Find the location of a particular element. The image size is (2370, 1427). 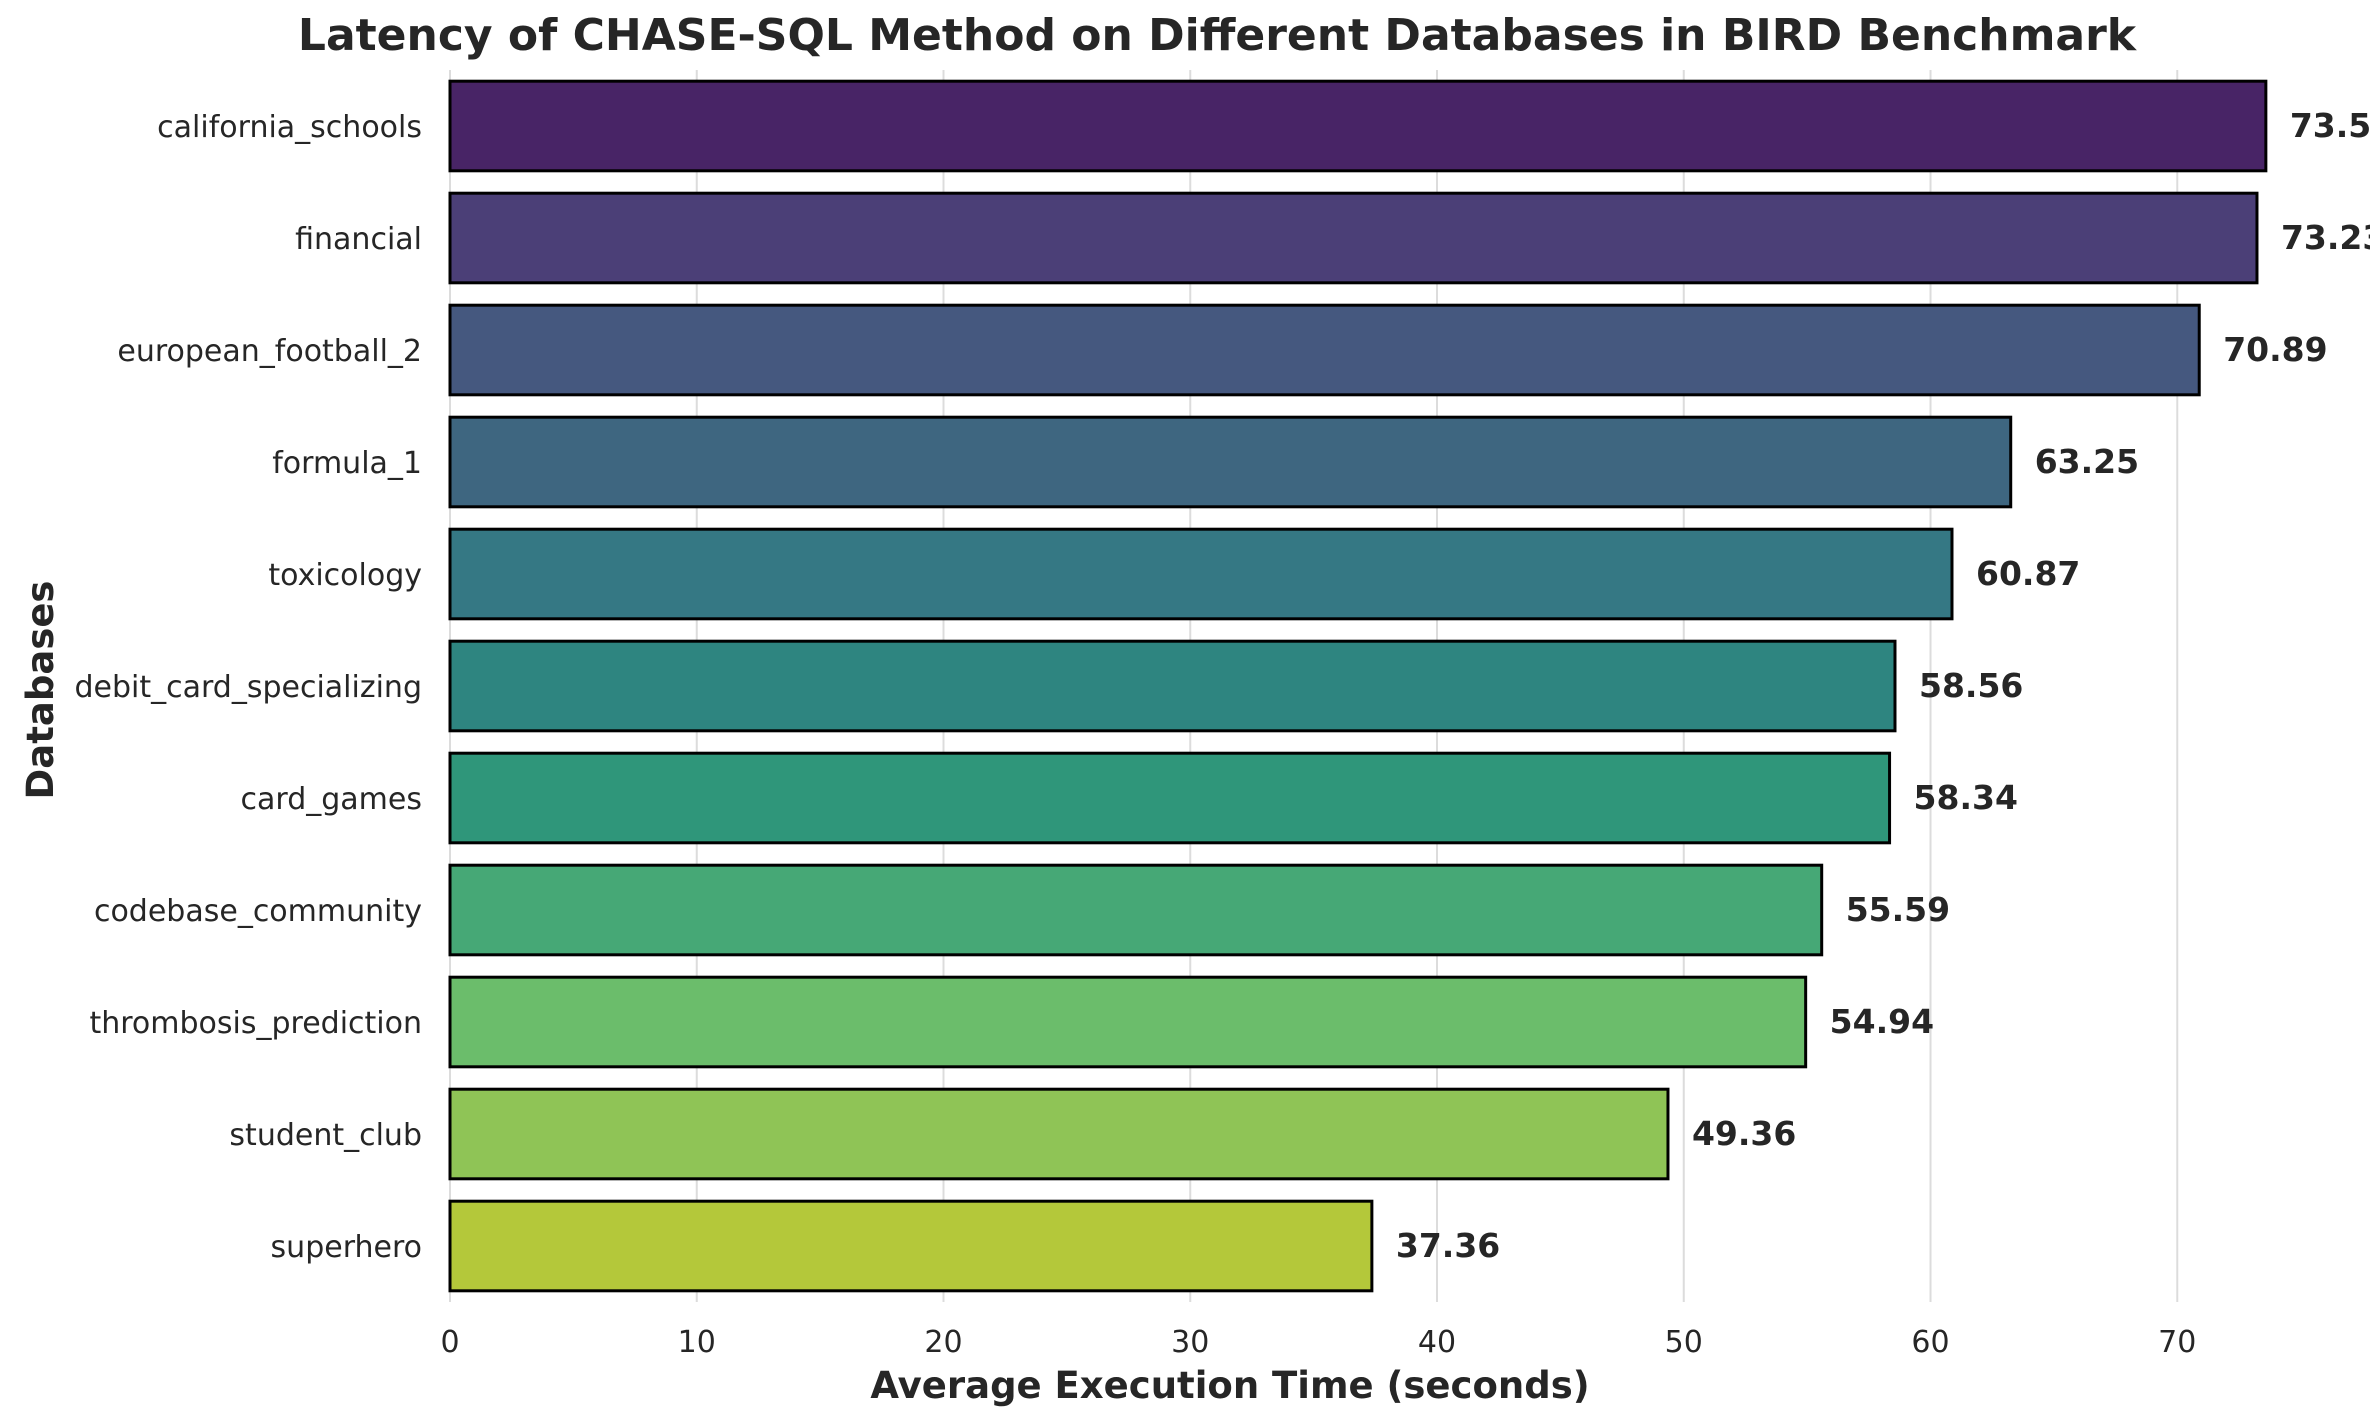

data-label: 58.34 is located at coordinates (1966, 797).